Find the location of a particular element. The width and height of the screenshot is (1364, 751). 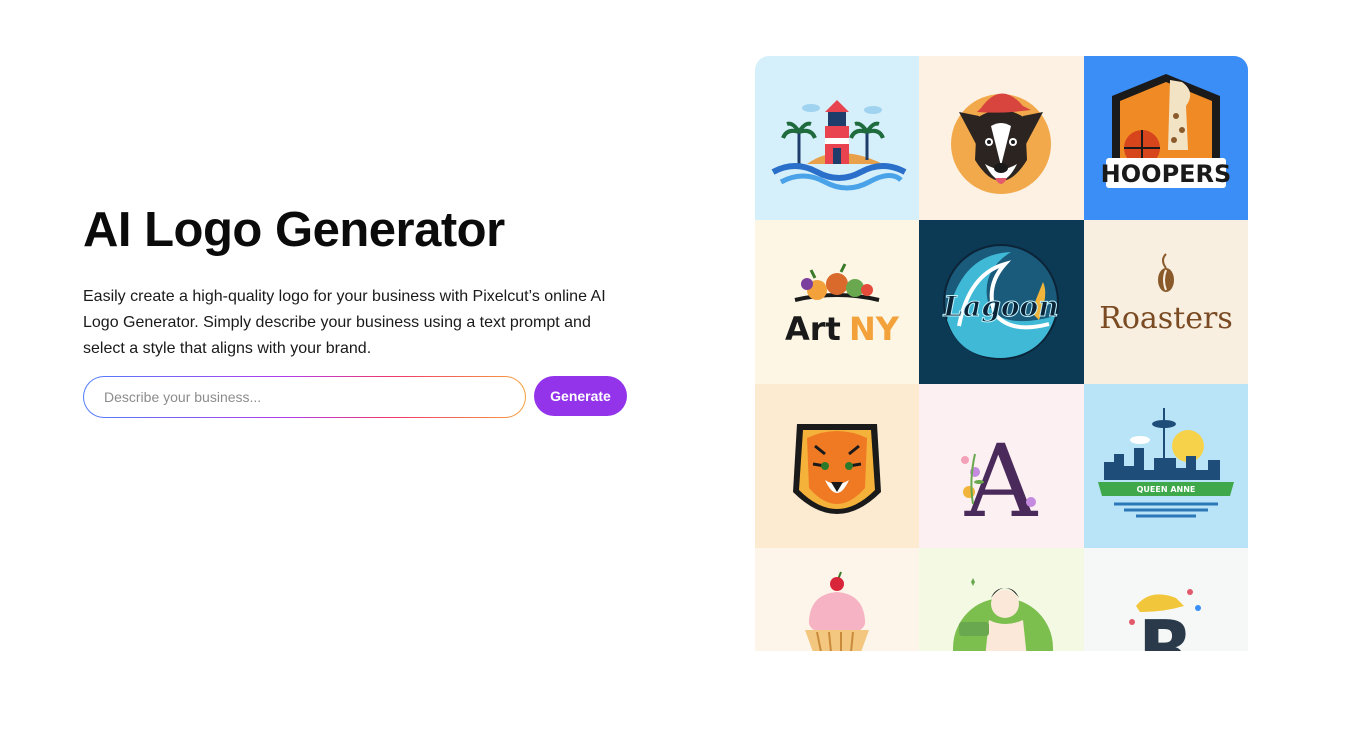

roasters-text: Roasters is located at coordinates (1165, 318).